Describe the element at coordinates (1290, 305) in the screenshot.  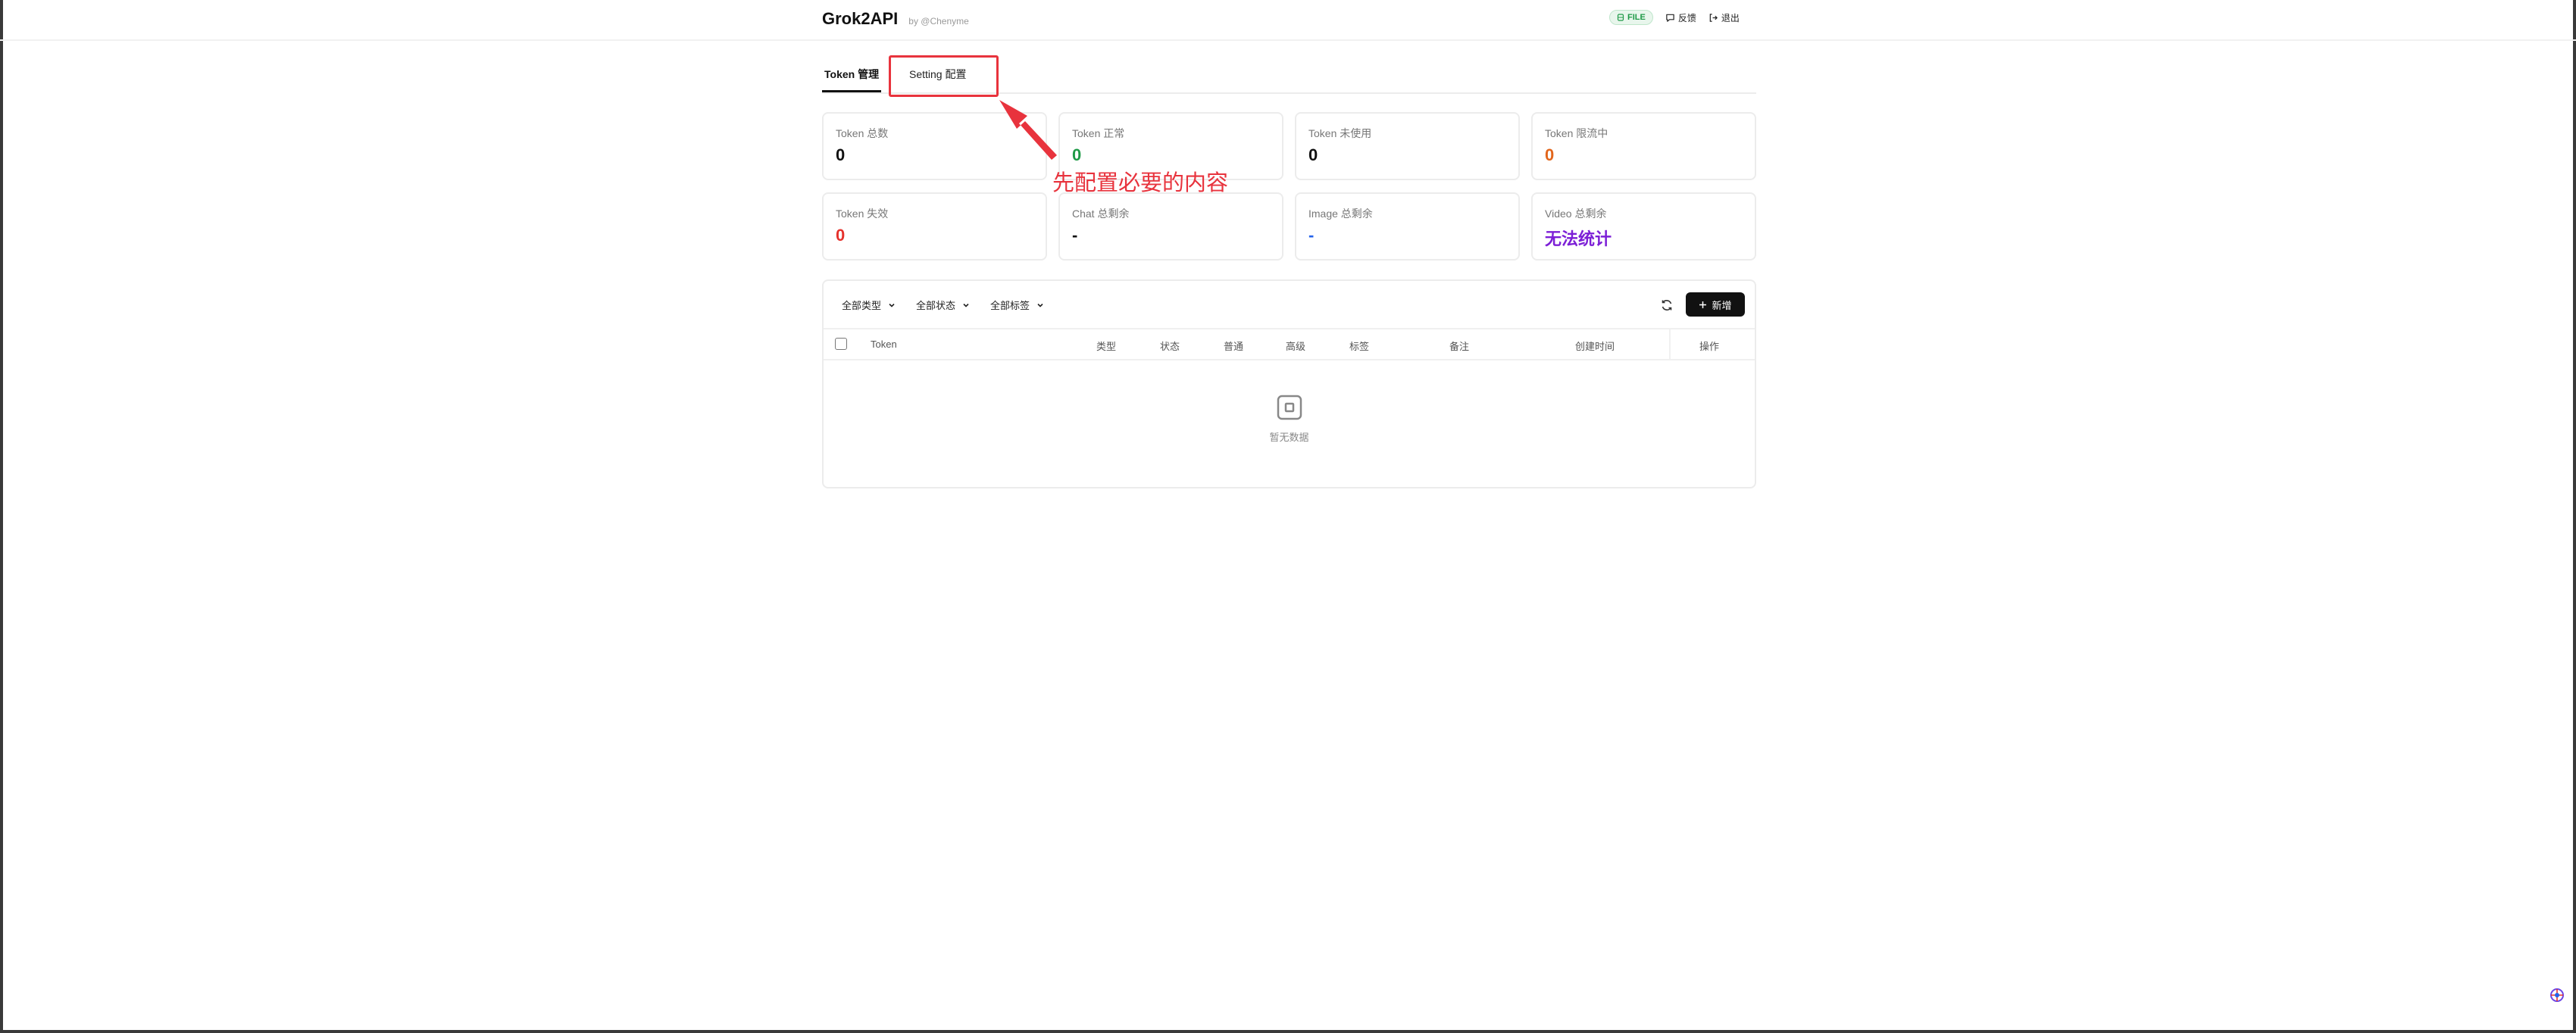
I see `table-toolbar: 全部类型 全部状态 全部标签 新增` at that location.